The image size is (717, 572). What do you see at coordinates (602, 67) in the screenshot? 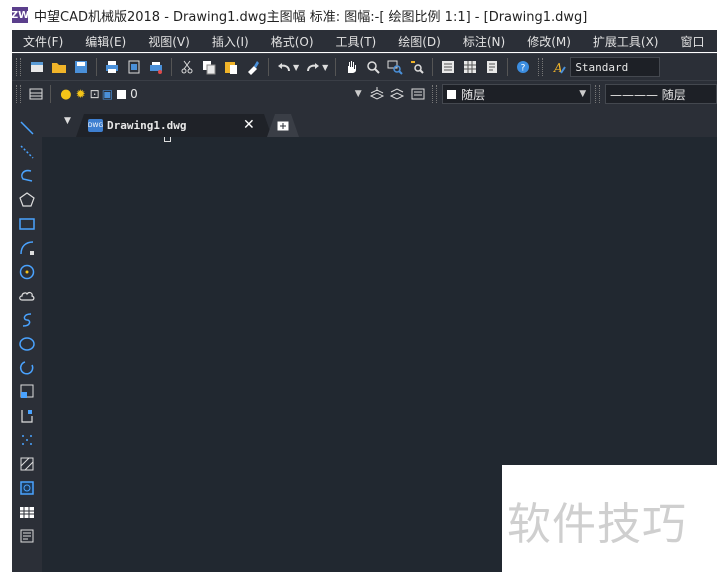
I see `text-style-value: Standard` at bounding box center [602, 67].